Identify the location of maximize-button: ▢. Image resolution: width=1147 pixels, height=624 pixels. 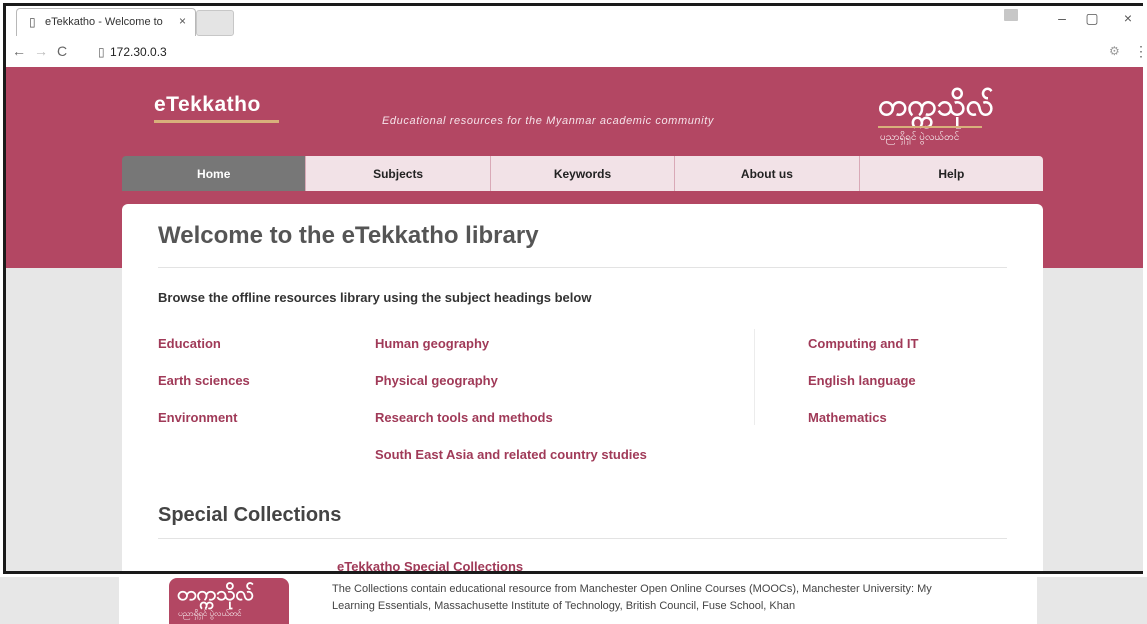
(1092, 18).